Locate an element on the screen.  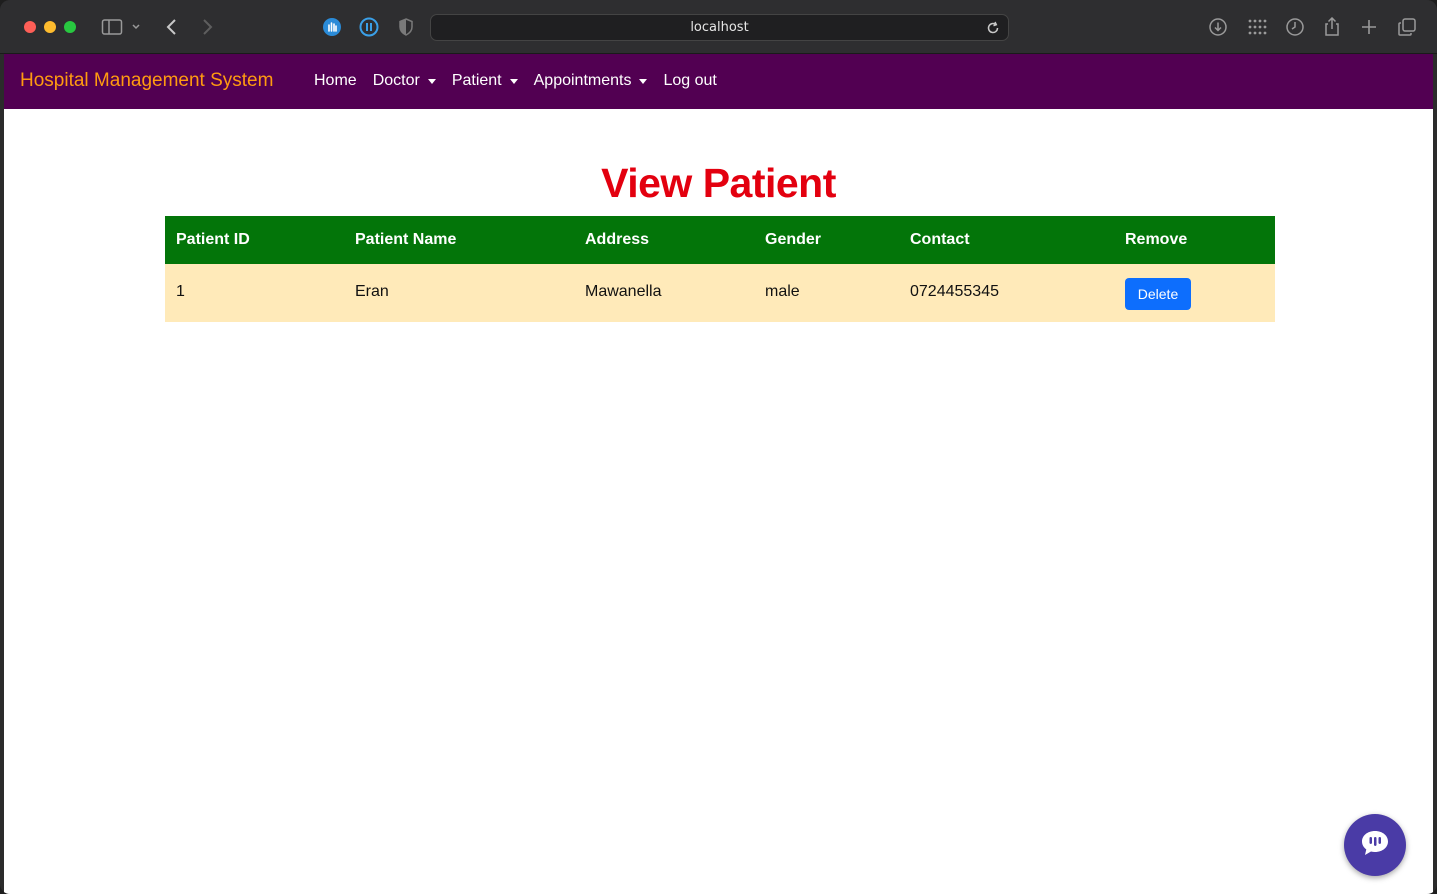
nav-patient-label: Patient is located at coordinates (476, 80).